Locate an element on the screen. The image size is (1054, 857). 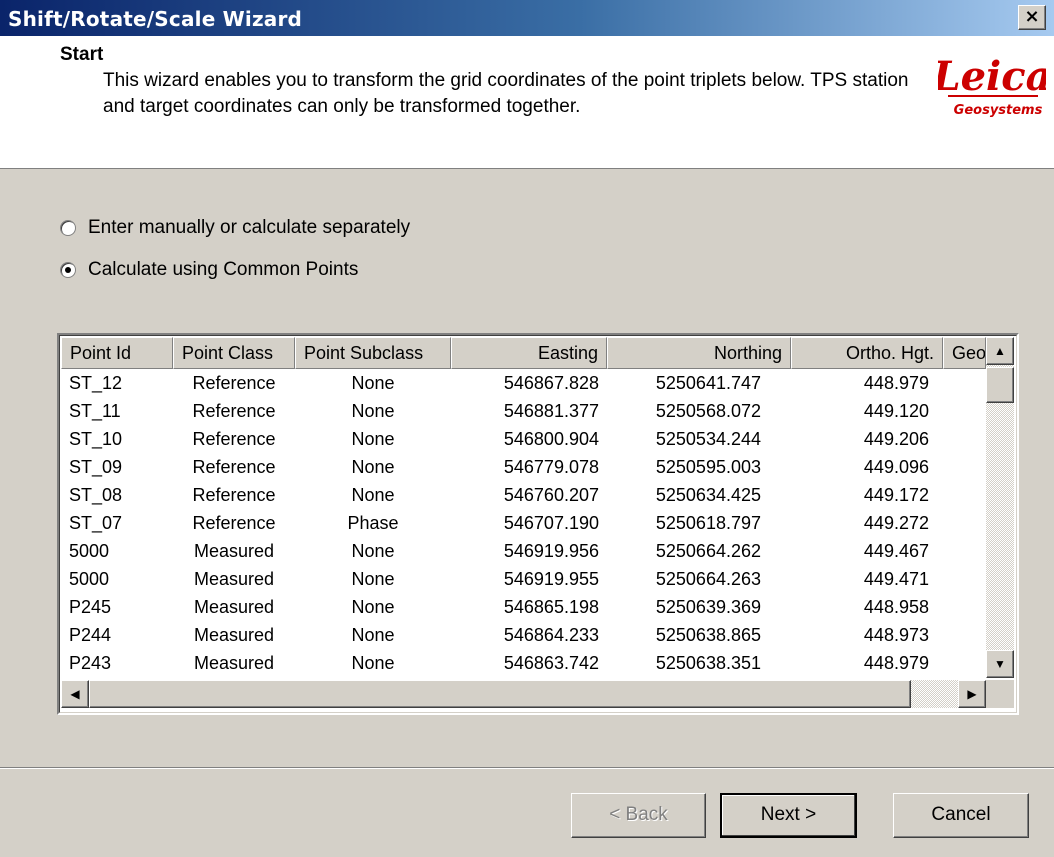
cell-point-id: ST_11 is located at coordinates (95, 411).